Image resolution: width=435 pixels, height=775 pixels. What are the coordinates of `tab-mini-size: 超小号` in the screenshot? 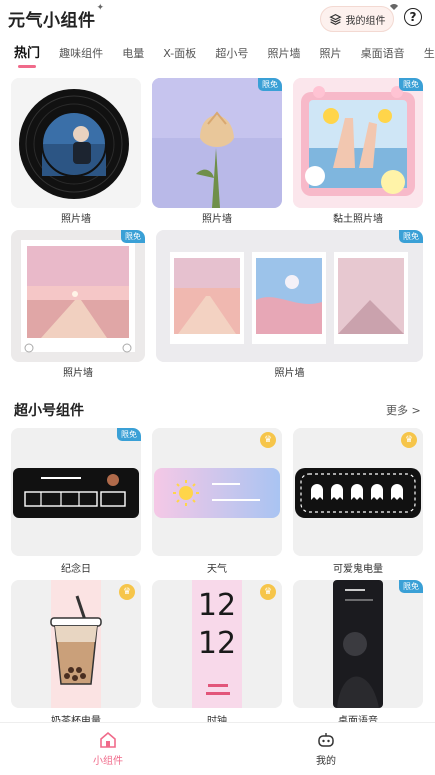 It's located at (231, 54).